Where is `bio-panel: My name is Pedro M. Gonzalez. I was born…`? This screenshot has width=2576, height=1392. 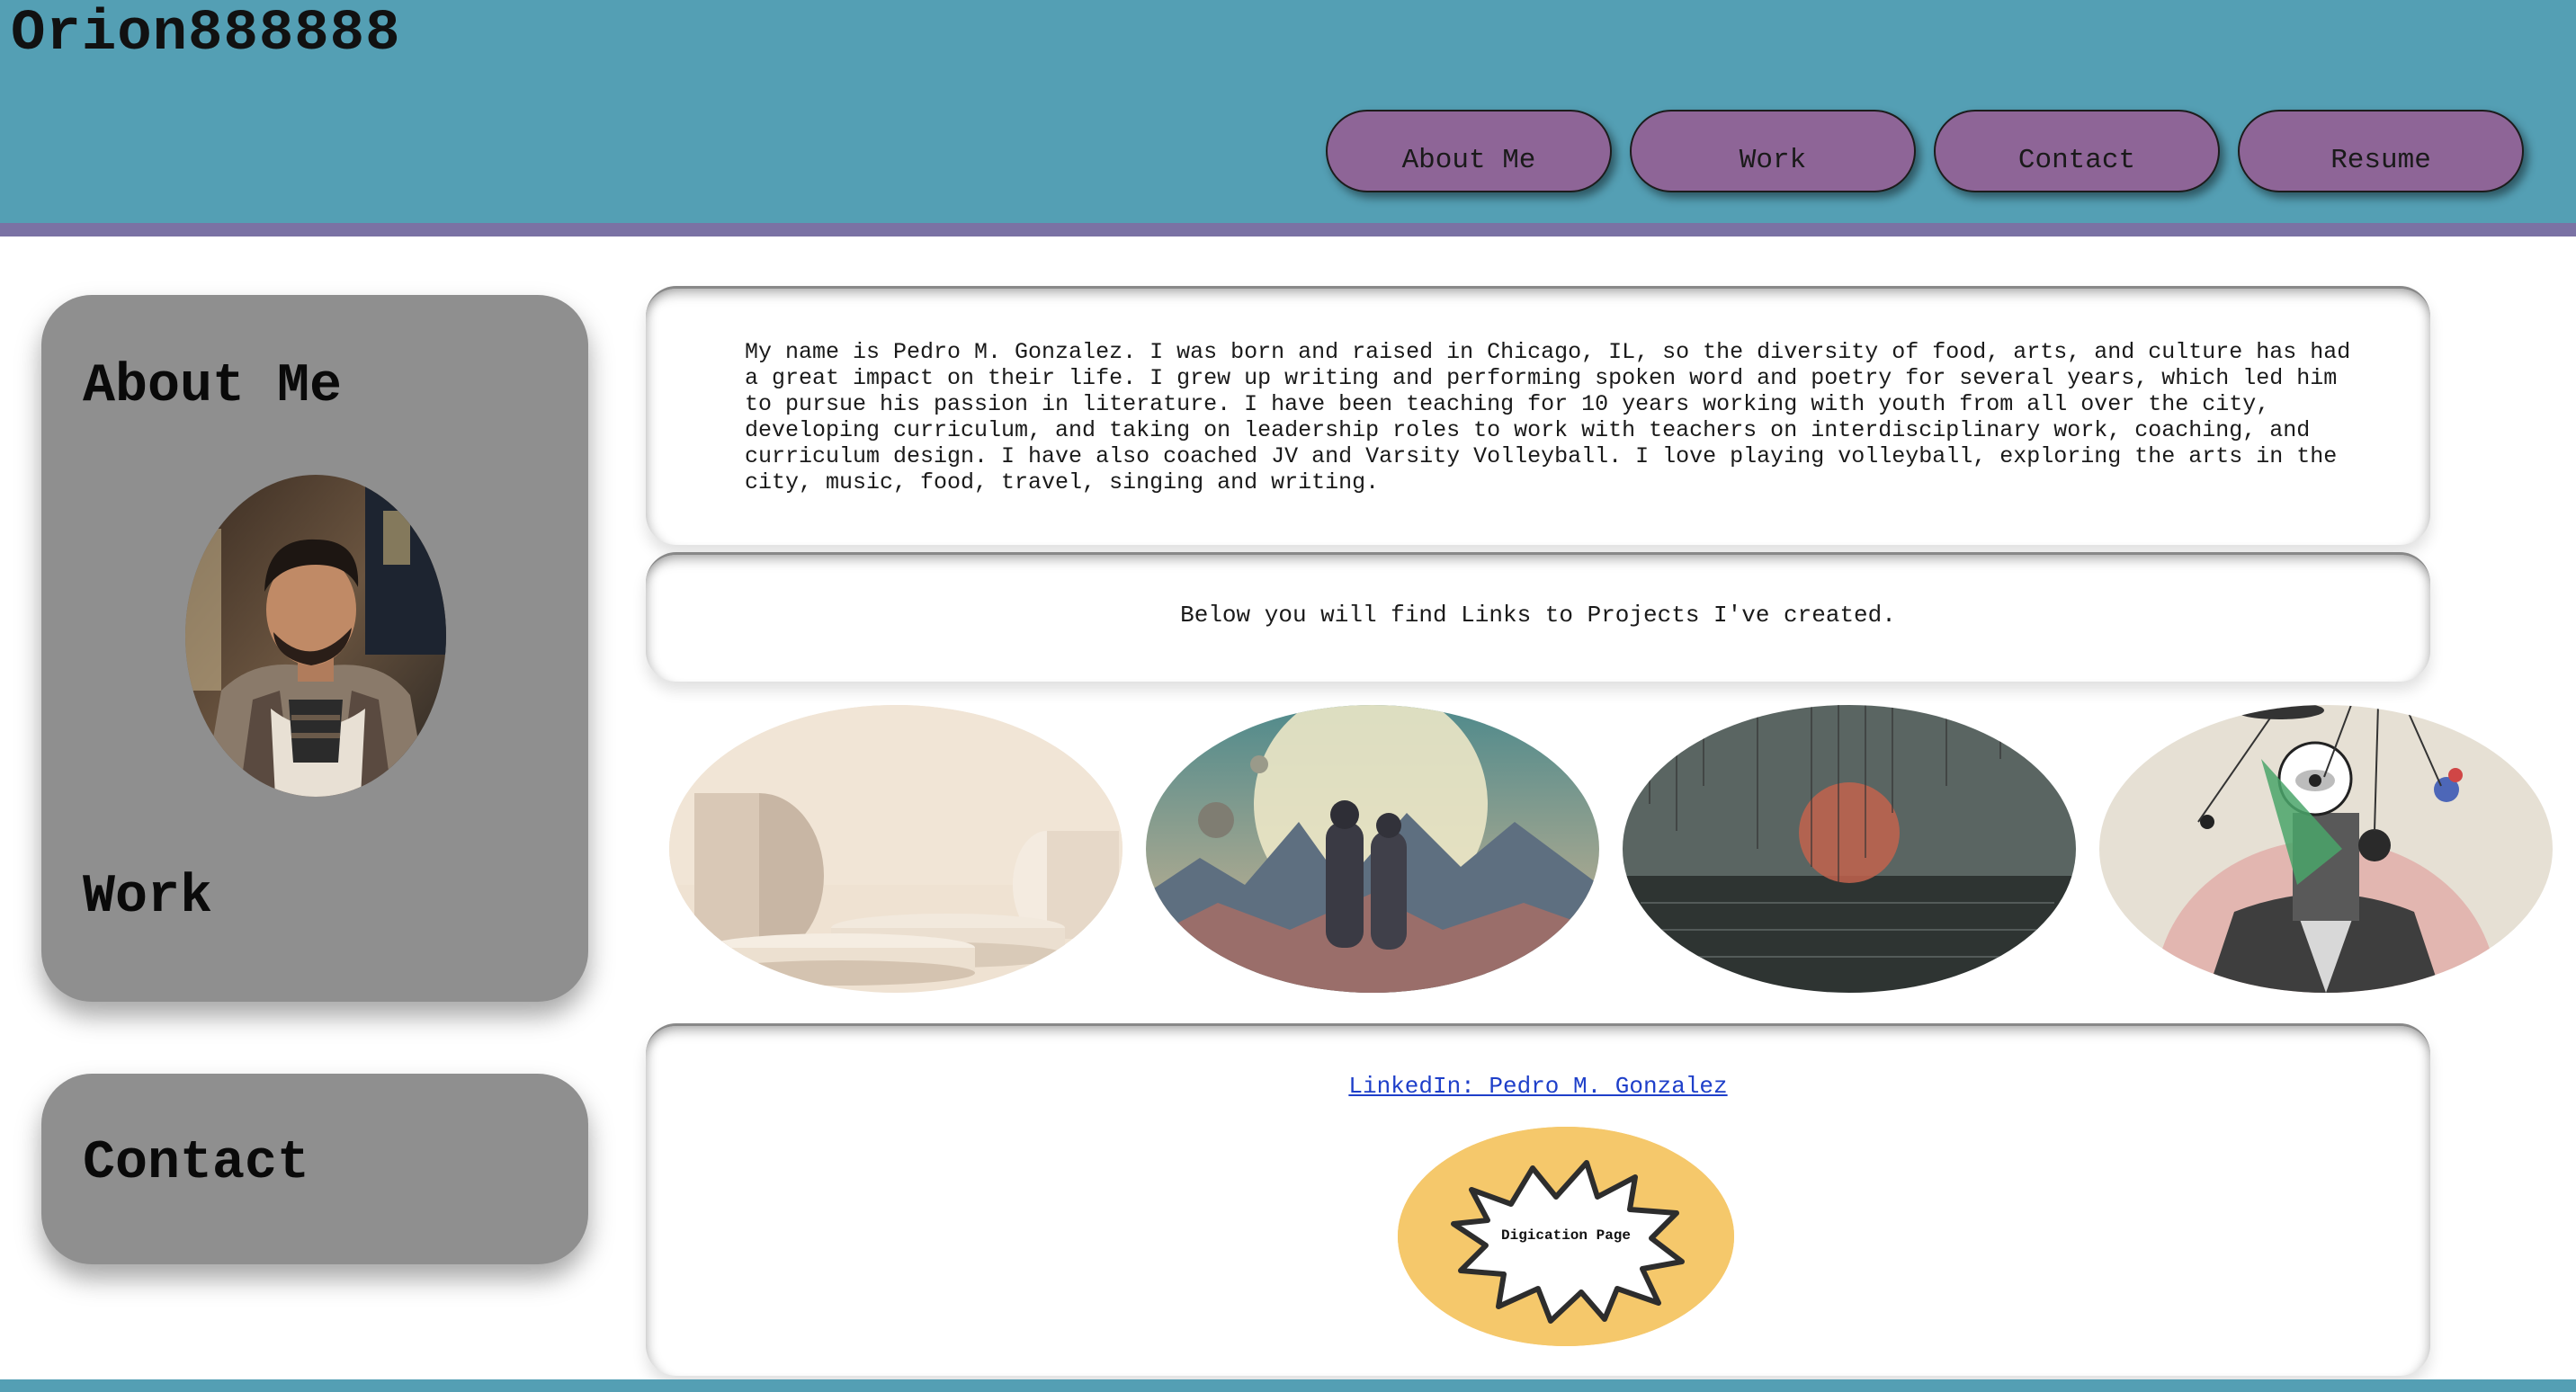
bio-panel: My name is Pedro M. Gonzalez. I was born… is located at coordinates (1538, 415).